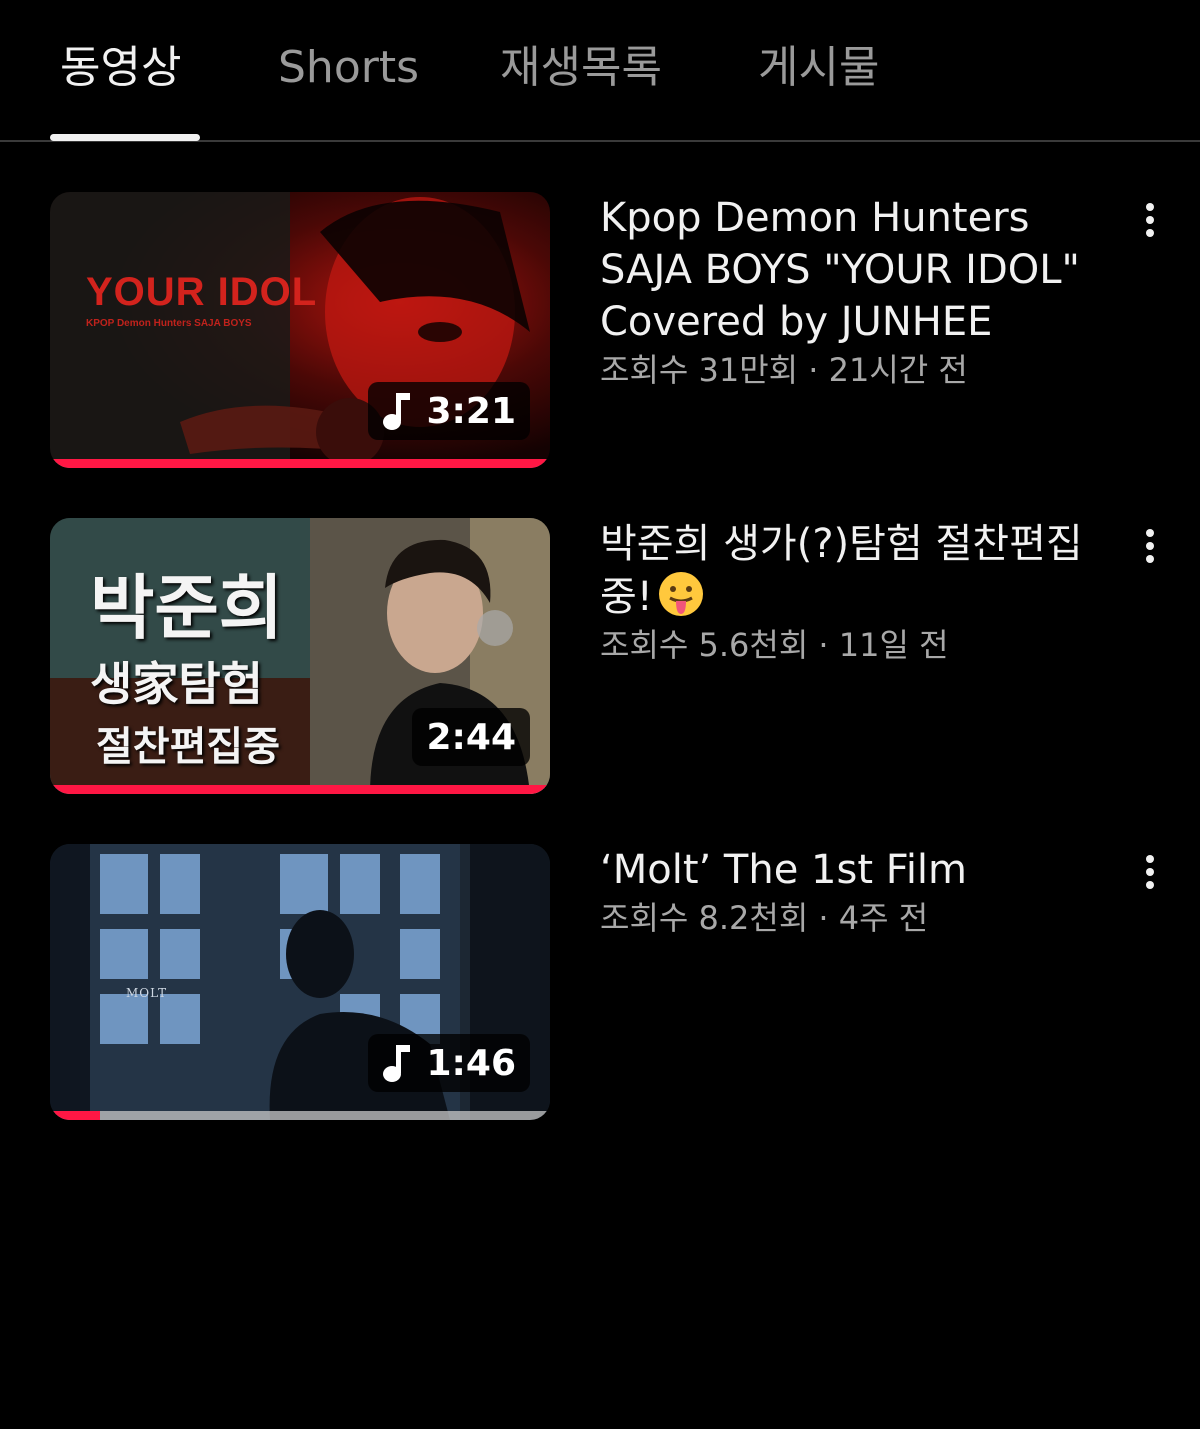 Image resolution: width=1200 pixels, height=1429 pixels. I want to click on video-title: 박준희 생가(?)탐험 절찬편집중!, so click(850, 570).